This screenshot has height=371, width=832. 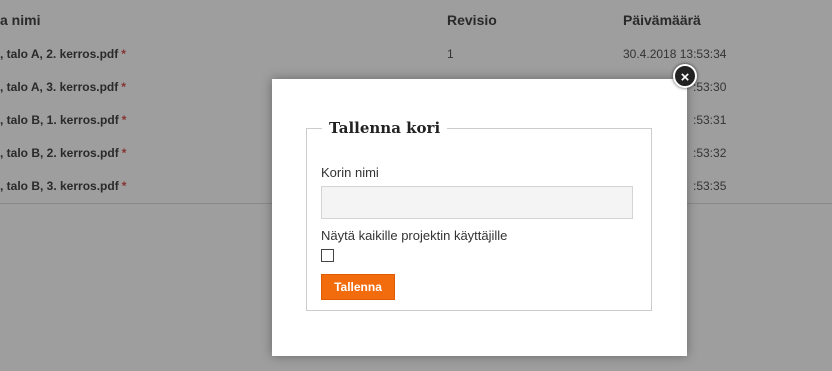 I want to click on close-icon: ×, so click(x=685, y=76).